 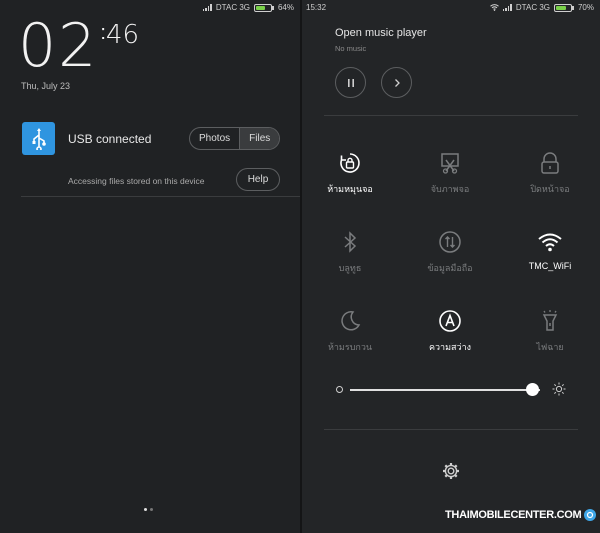 What do you see at coordinates (450, 189) in the screenshot?
I see `tile-label: จับภาพจอ` at bounding box center [450, 189].